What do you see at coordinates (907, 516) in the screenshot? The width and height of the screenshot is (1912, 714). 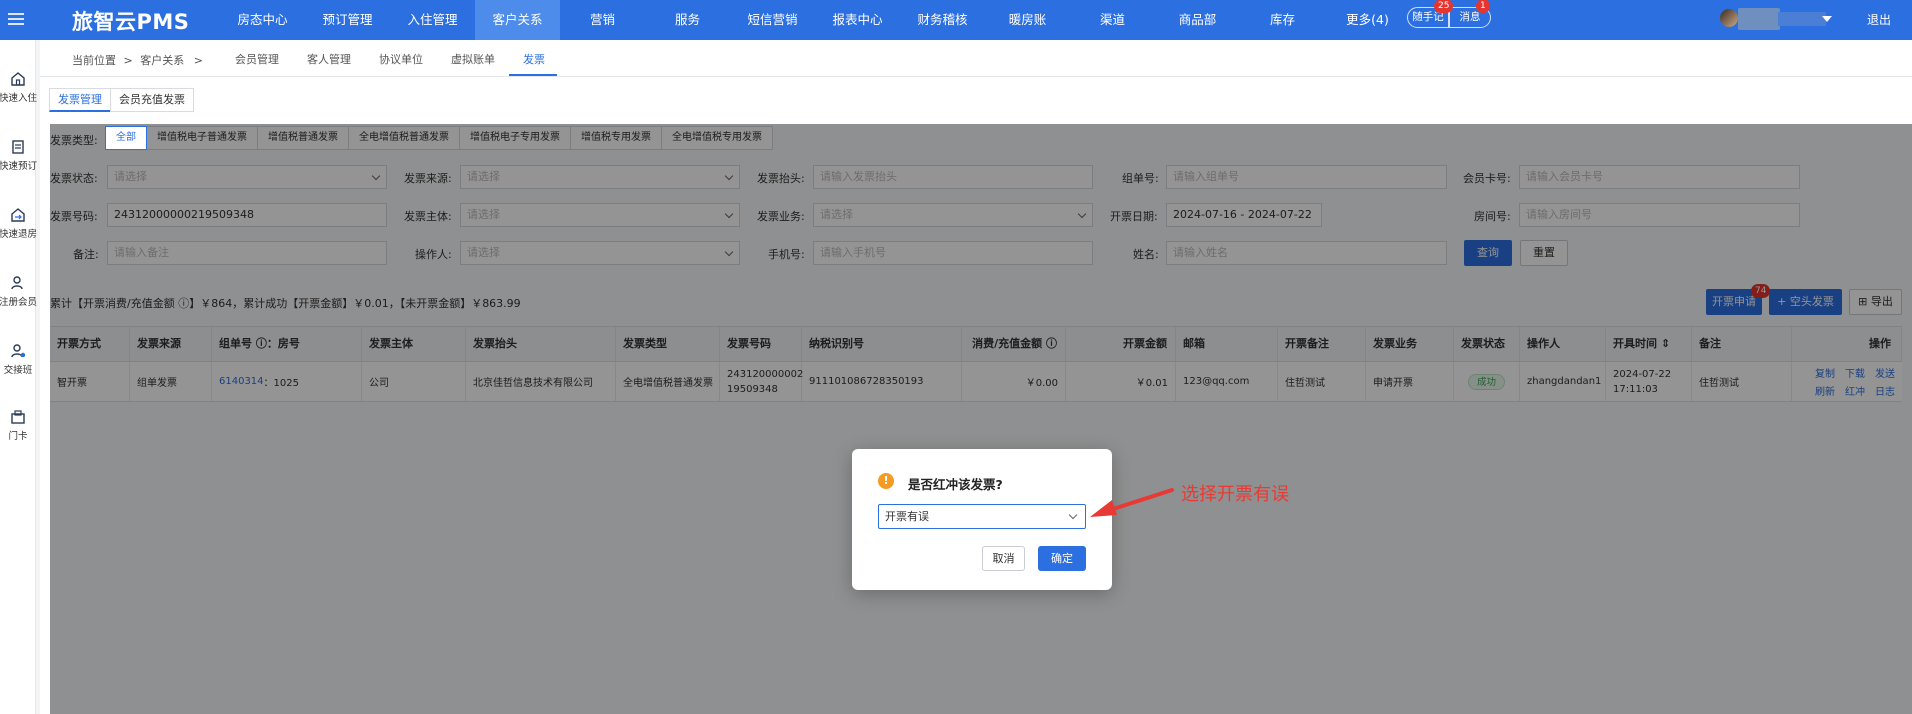 I see `reason-selected-value: 开票有误` at bounding box center [907, 516].